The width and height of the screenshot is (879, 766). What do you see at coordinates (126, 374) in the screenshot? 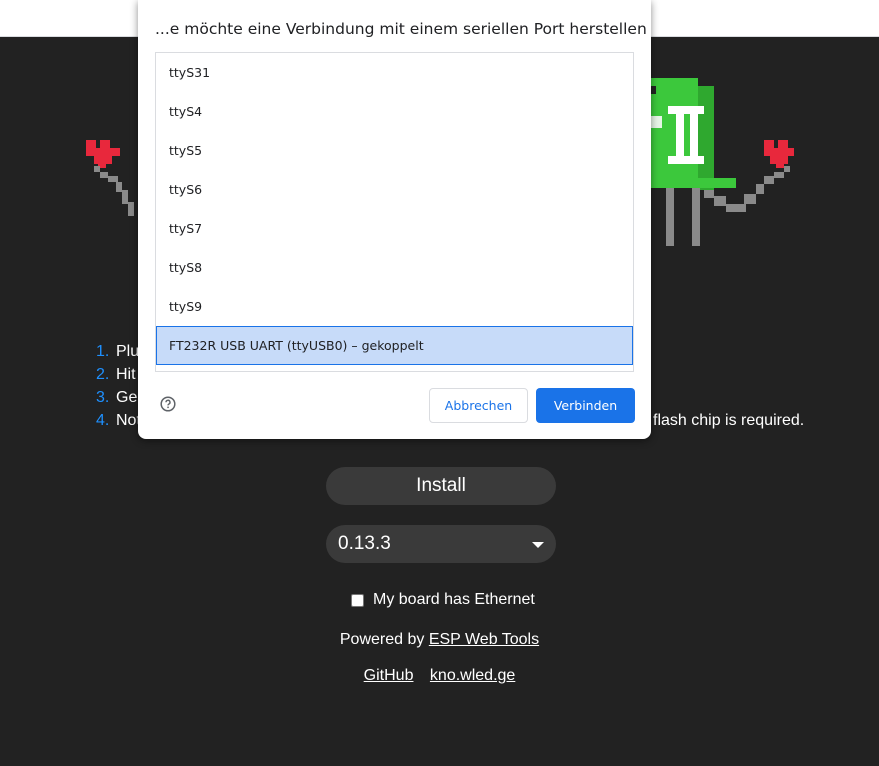
I see `step-text: Hit` at bounding box center [126, 374].